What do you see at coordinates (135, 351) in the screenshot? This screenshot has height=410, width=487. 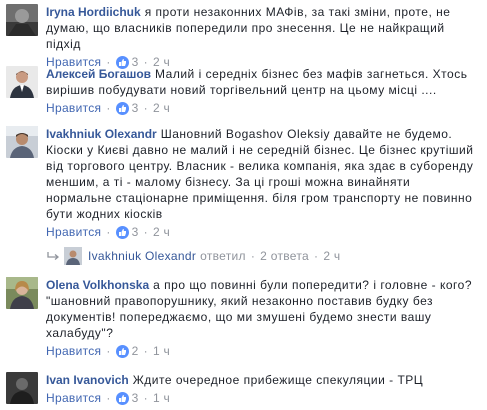 I see `like-count: 2` at bounding box center [135, 351].